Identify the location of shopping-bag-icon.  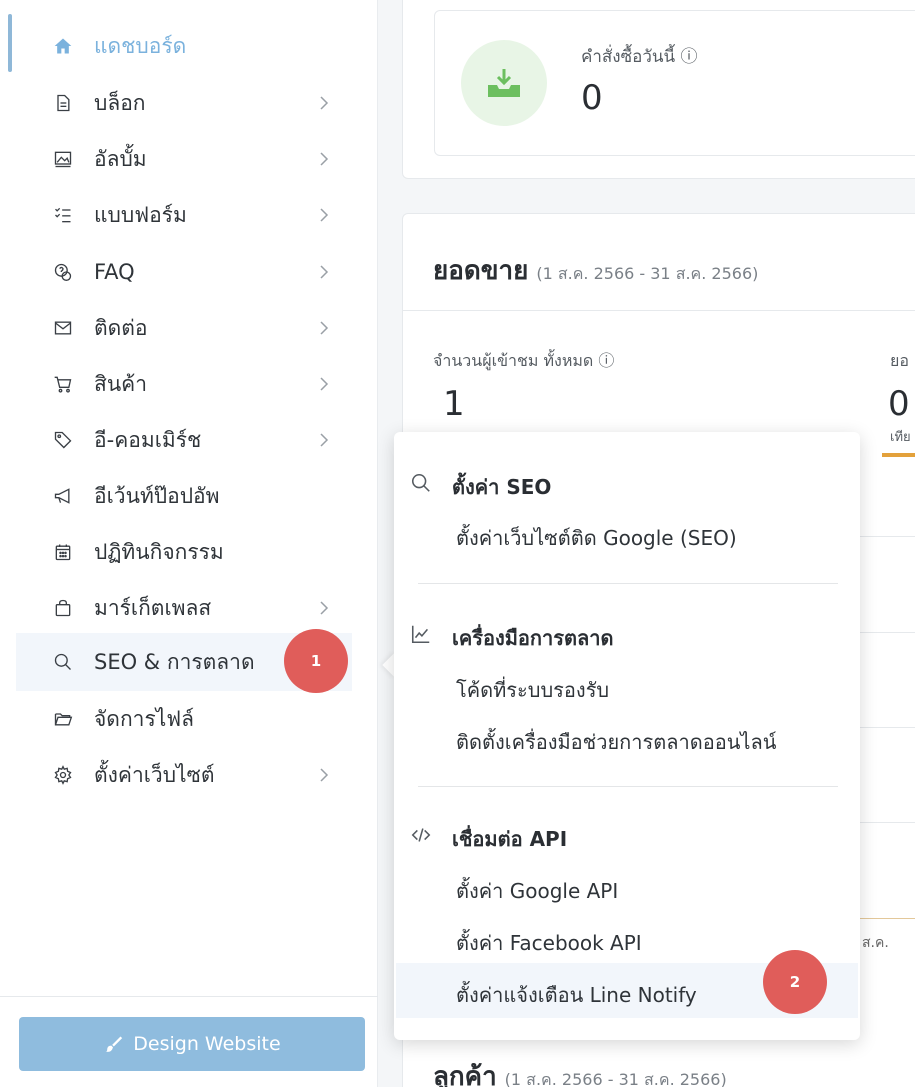
(63, 608).